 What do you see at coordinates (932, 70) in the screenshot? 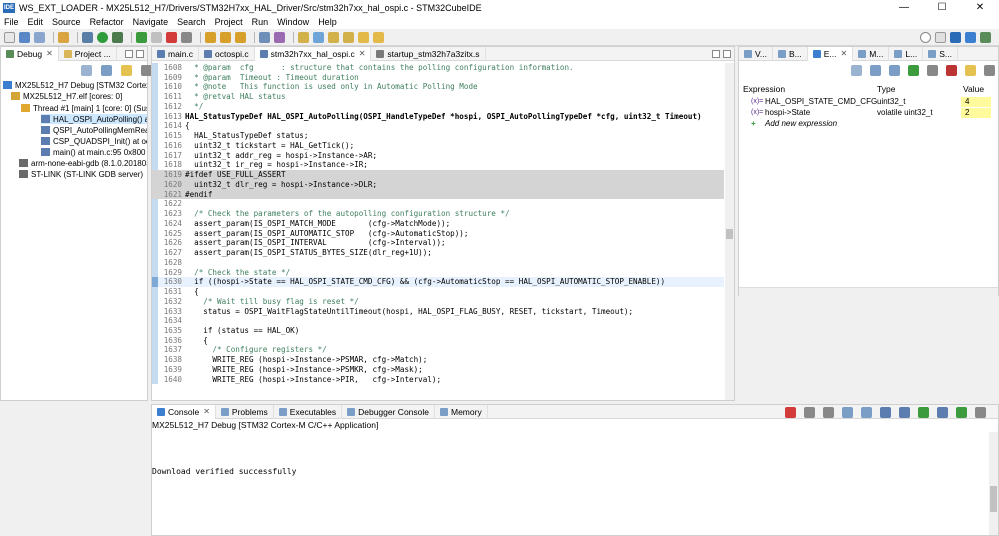
I see `remove-expression-icon` at bounding box center [932, 70].